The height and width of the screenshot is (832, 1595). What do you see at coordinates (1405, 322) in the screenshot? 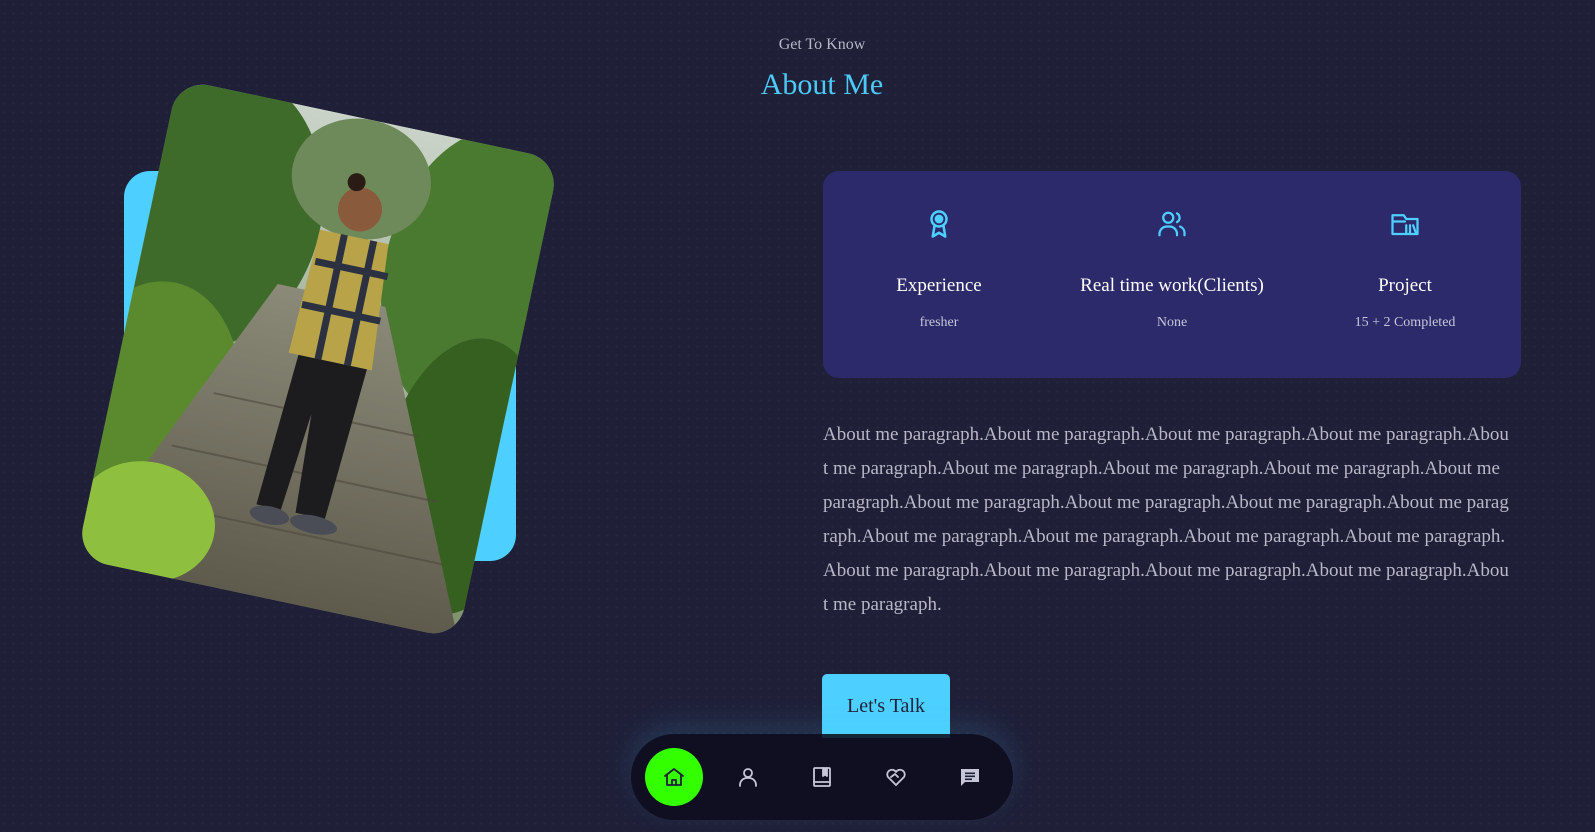
I see `stat-value: 15 + 2 Completed` at bounding box center [1405, 322].